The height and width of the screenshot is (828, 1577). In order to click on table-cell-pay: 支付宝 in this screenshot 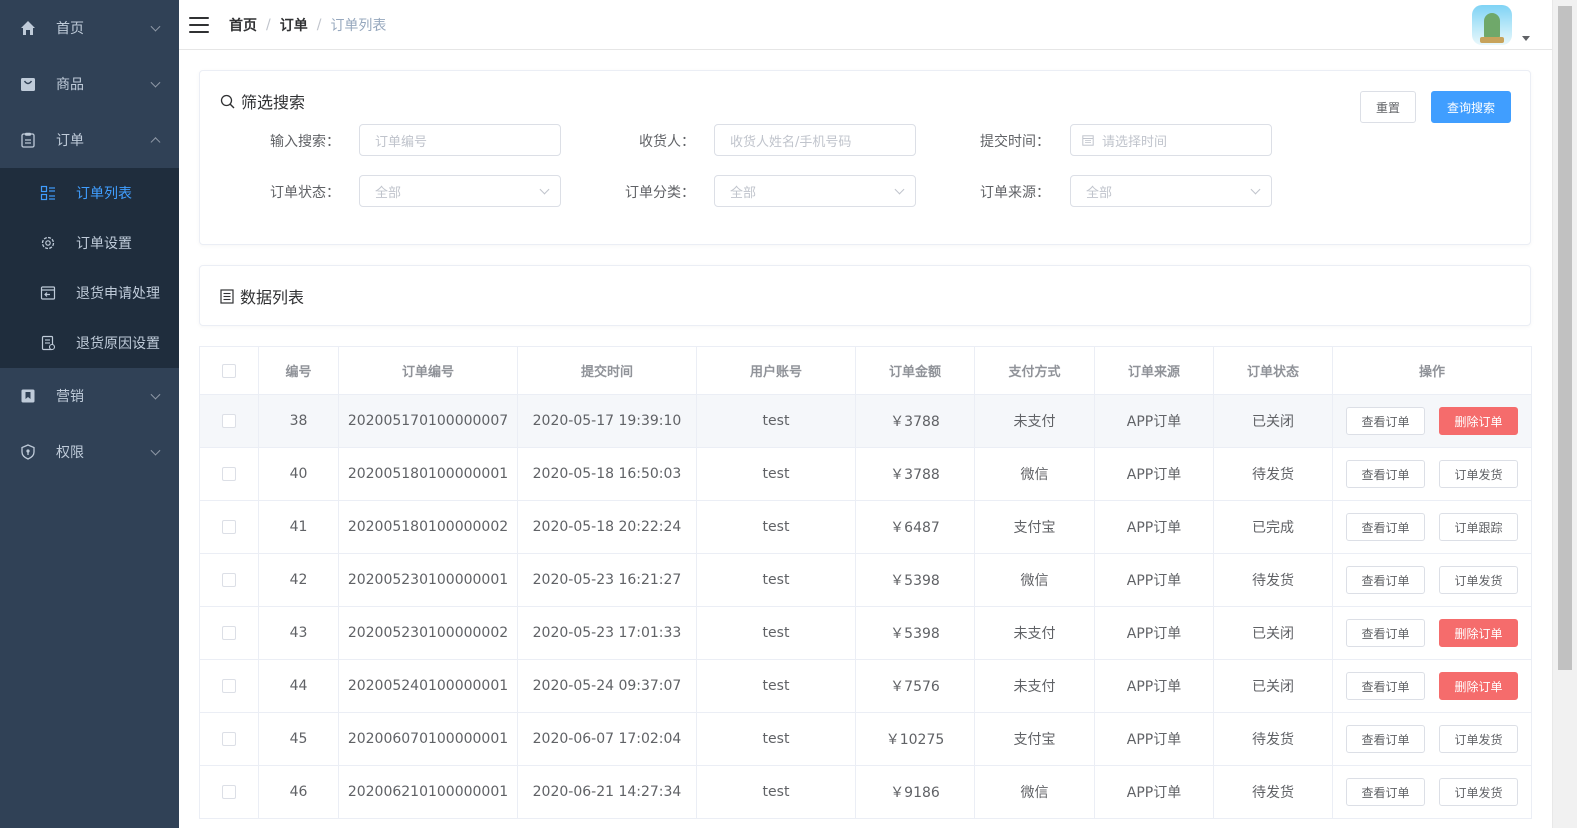, I will do `click(1034, 739)`.